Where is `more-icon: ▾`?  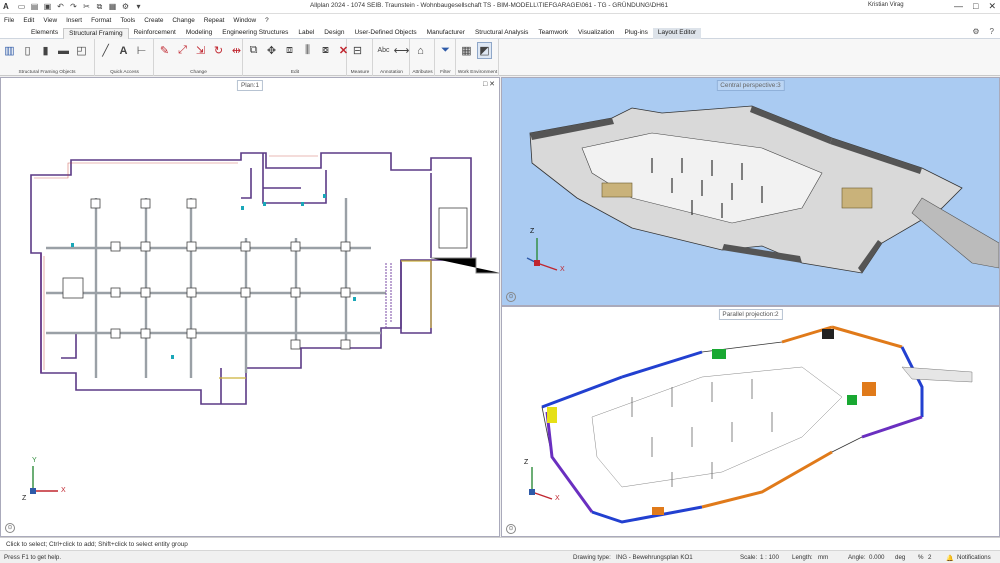
more-icon: ▾ is located at coordinates (138, 6).